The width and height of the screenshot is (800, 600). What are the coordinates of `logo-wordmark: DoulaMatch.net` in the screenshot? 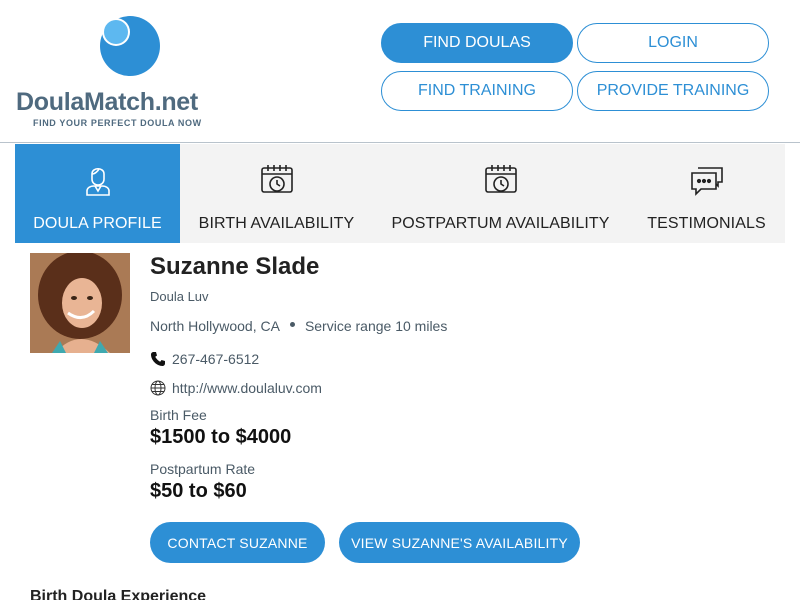 It's located at (107, 102).